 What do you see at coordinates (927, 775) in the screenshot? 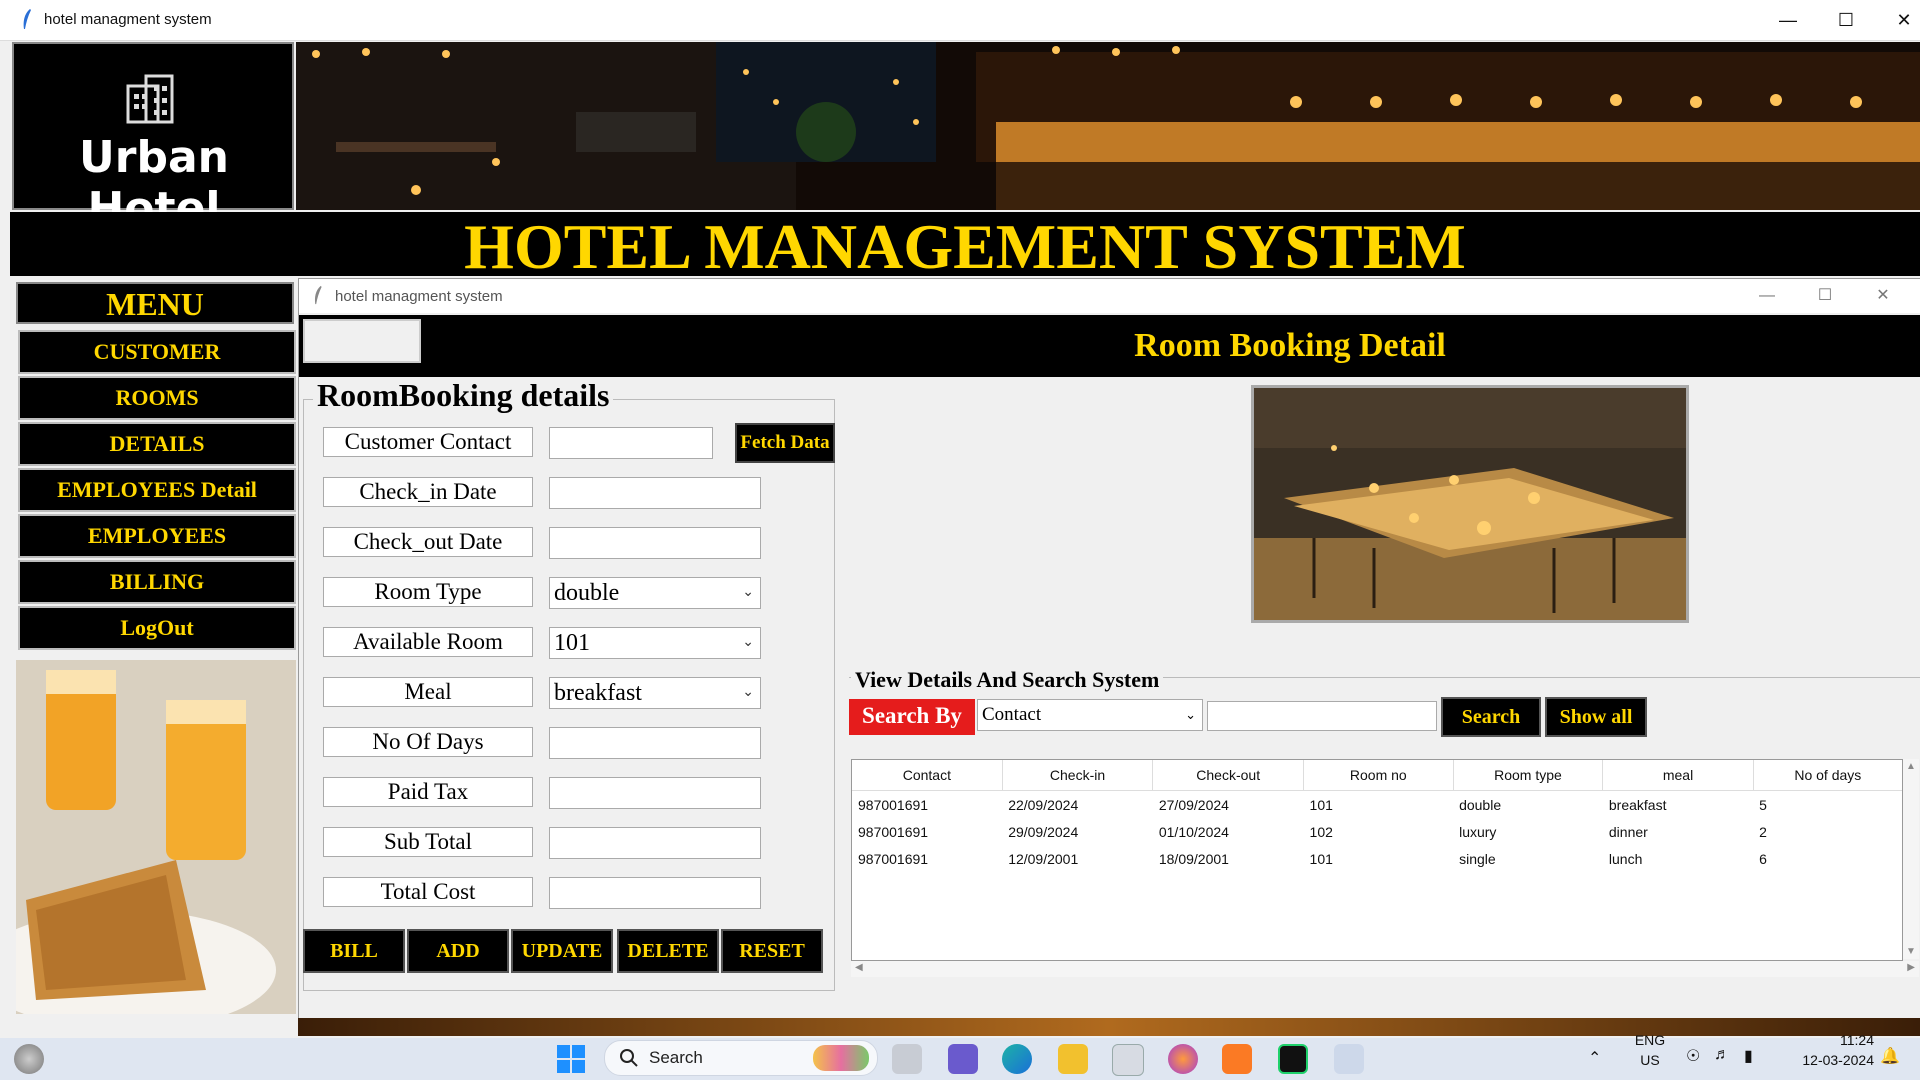
I see `column-header: Contact` at bounding box center [927, 775].